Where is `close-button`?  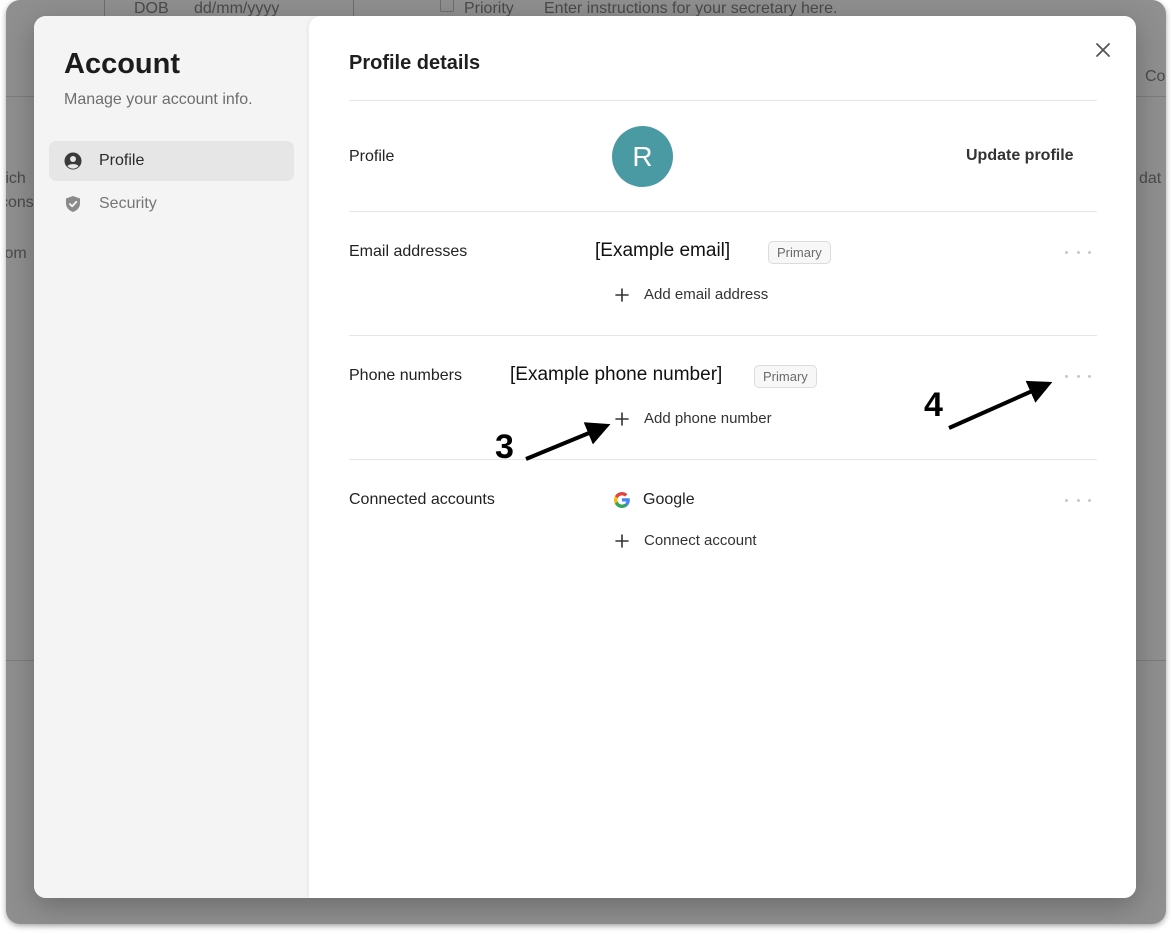
close-button is located at coordinates (1103, 50).